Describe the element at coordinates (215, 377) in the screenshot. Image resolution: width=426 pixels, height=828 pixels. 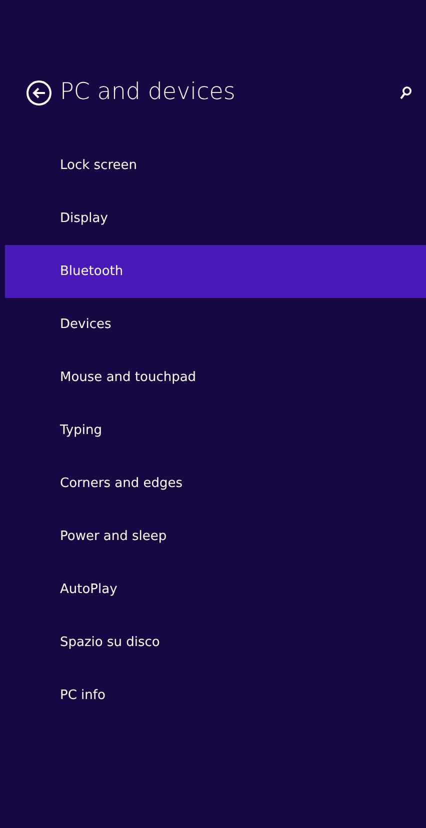
I see `menu-item: Mouse and touchpad` at that location.